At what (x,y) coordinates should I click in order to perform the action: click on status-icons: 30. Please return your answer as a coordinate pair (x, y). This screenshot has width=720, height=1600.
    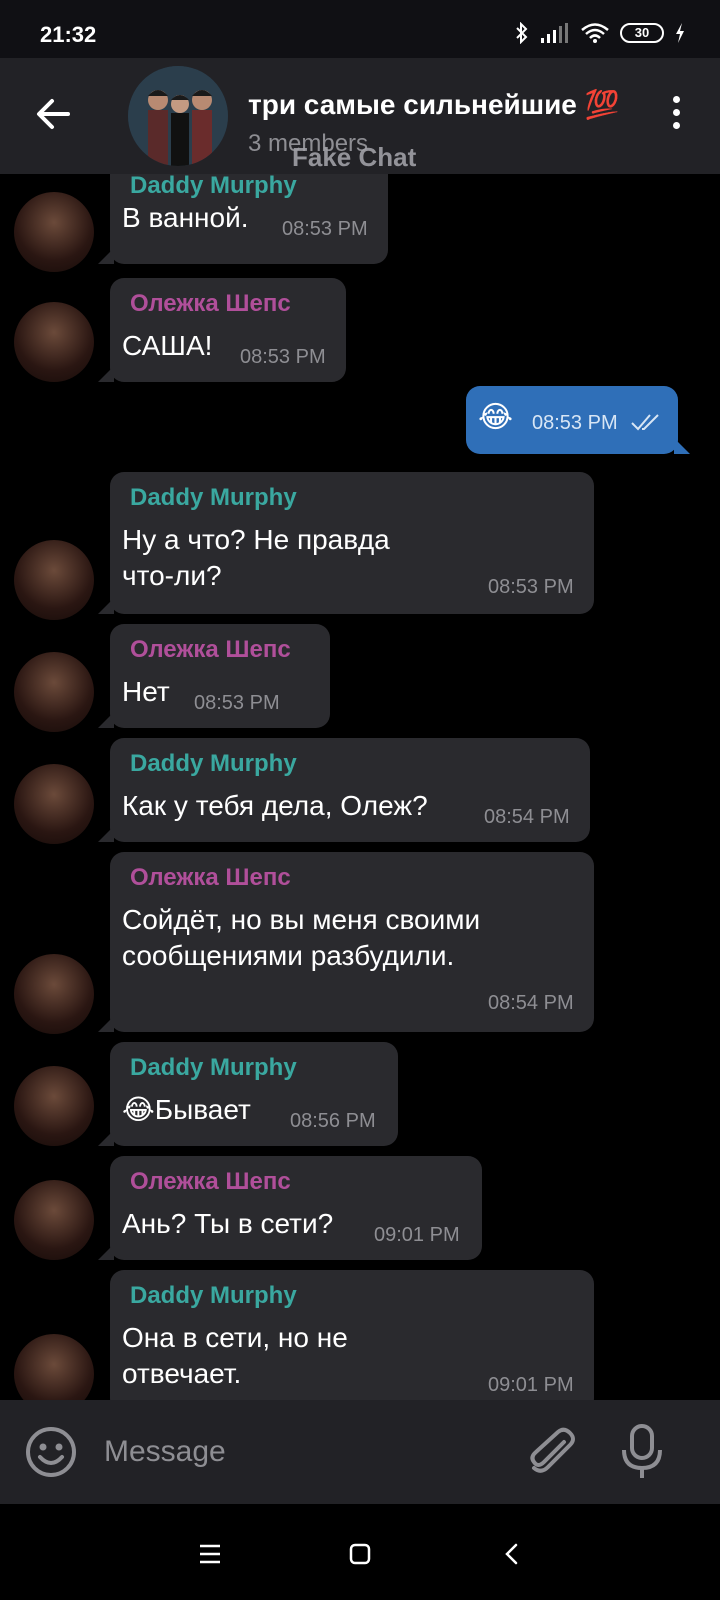
    Looking at the image, I should click on (600, 33).